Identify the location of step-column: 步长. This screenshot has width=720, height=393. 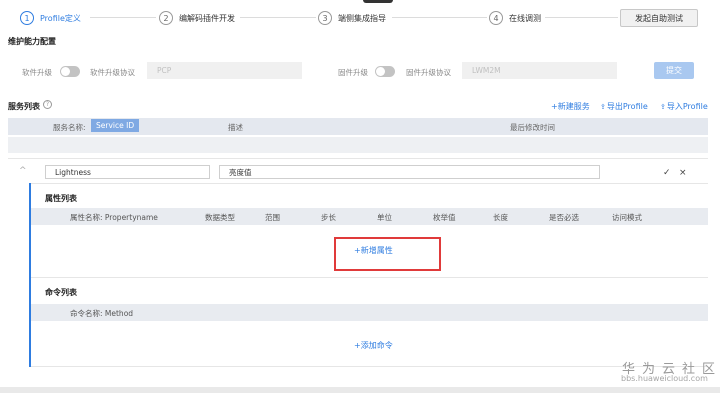
(328, 217).